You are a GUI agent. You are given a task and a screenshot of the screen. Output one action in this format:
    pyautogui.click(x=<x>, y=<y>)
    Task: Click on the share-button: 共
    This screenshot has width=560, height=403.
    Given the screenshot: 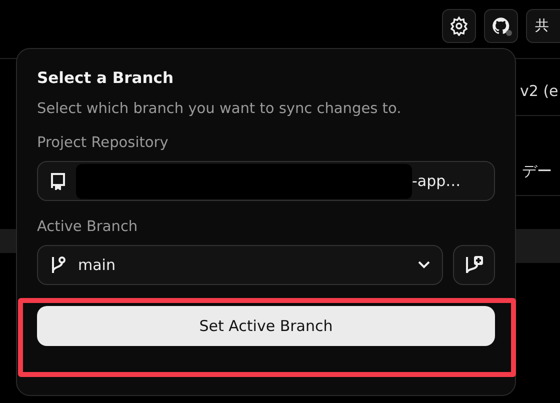 What is the action you would take?
    pyautogui.click(x=543, y=26)
    